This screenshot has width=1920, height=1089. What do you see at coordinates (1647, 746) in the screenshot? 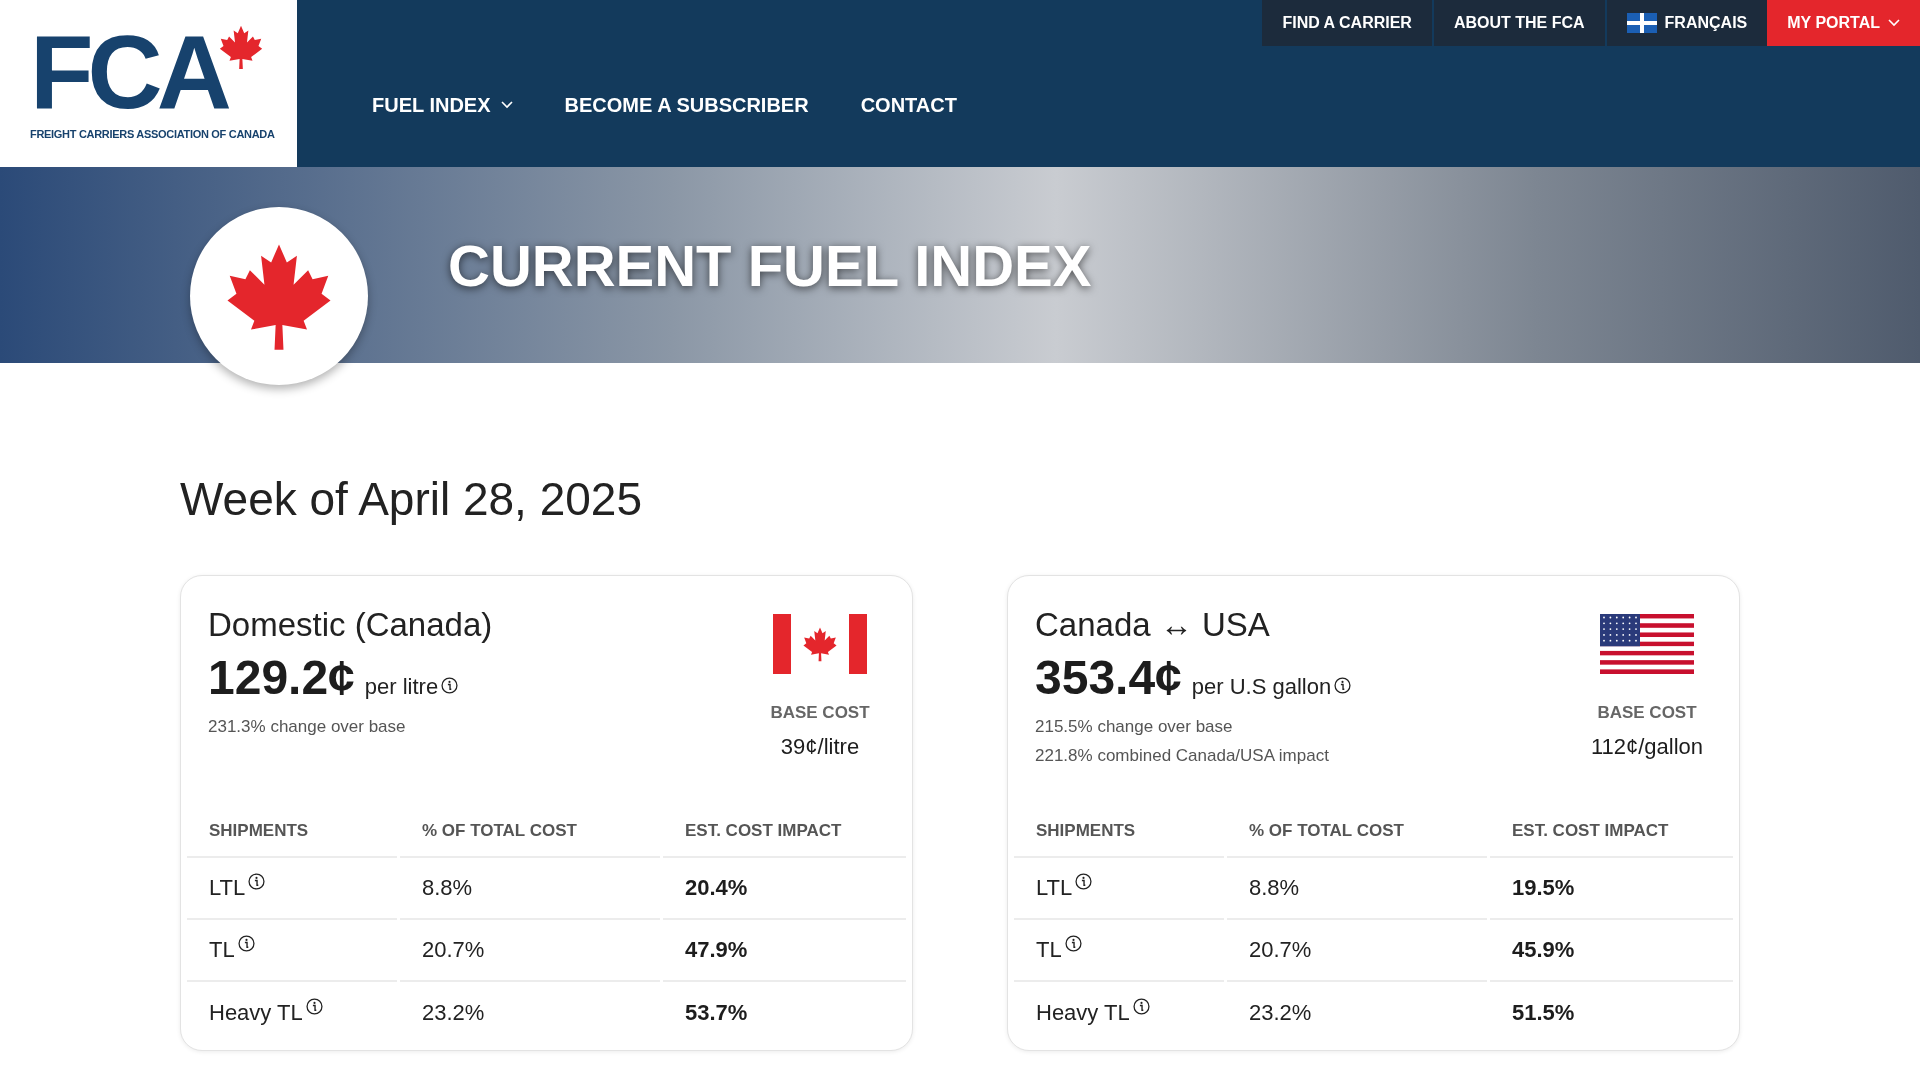
I see `base-cost-value: 112¢/gallon` at bounding box center [1647, 746].